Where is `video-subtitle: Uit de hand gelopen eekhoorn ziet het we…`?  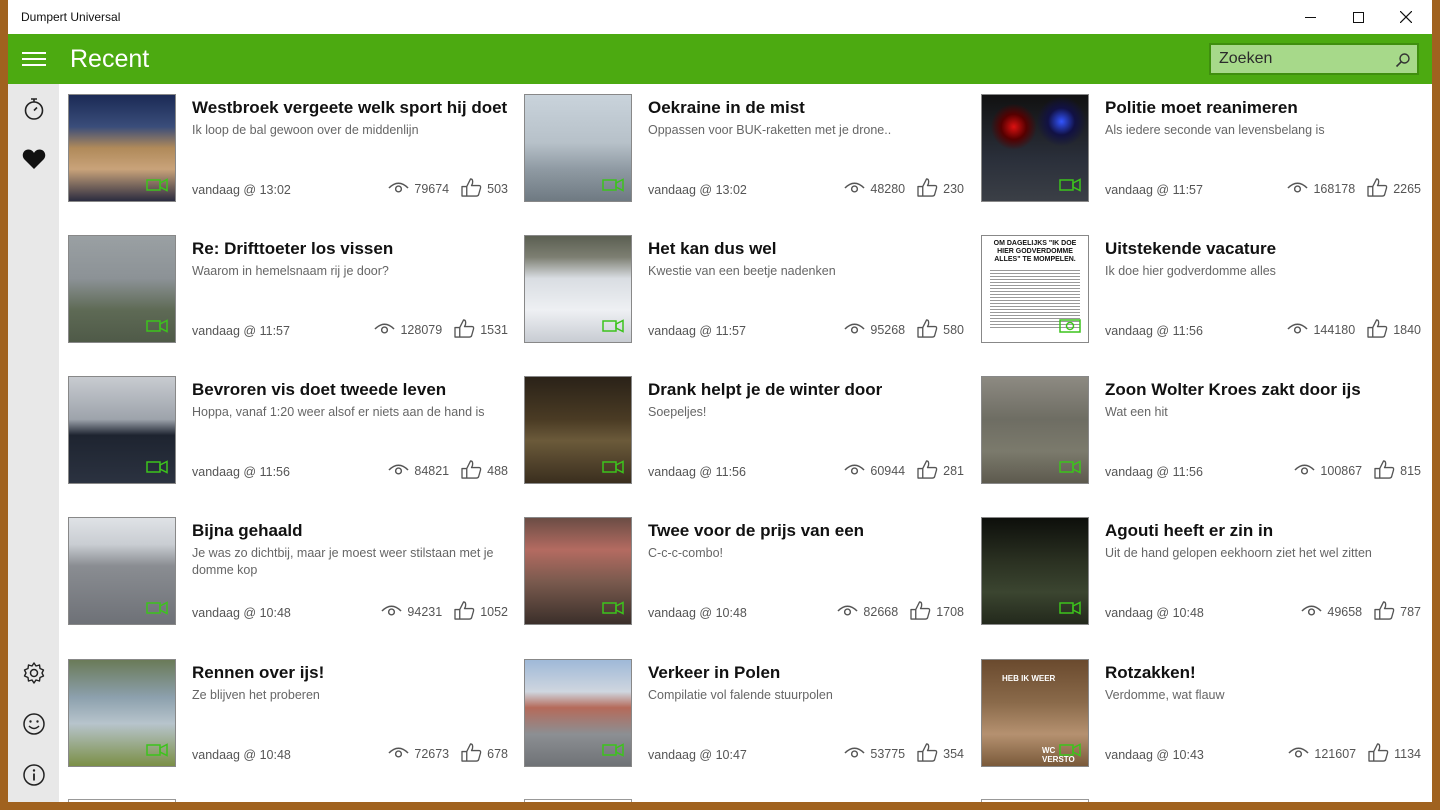
video-subtitle: Uit de hand gelopen eekhoorn ziet het we… is located at coordinates (1238, 553).